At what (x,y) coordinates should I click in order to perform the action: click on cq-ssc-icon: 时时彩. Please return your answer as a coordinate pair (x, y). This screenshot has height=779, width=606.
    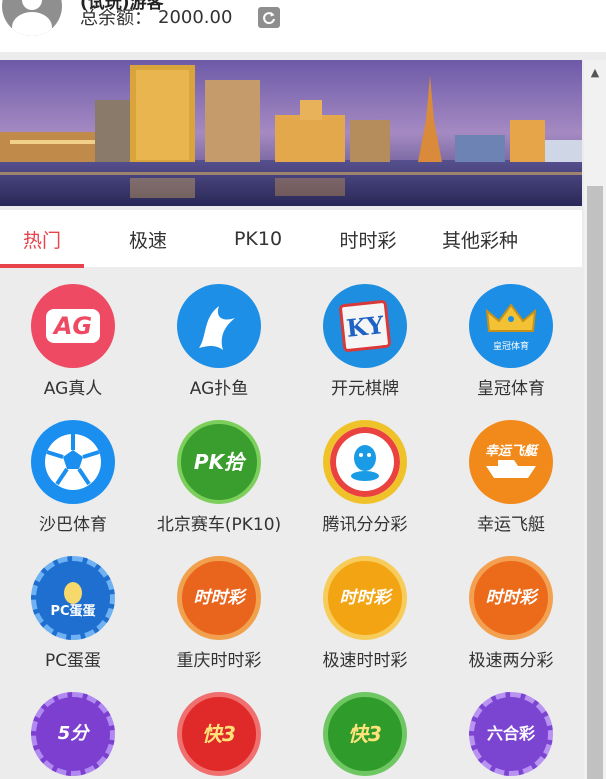
    Looking at the image, I should click on (219, 598).